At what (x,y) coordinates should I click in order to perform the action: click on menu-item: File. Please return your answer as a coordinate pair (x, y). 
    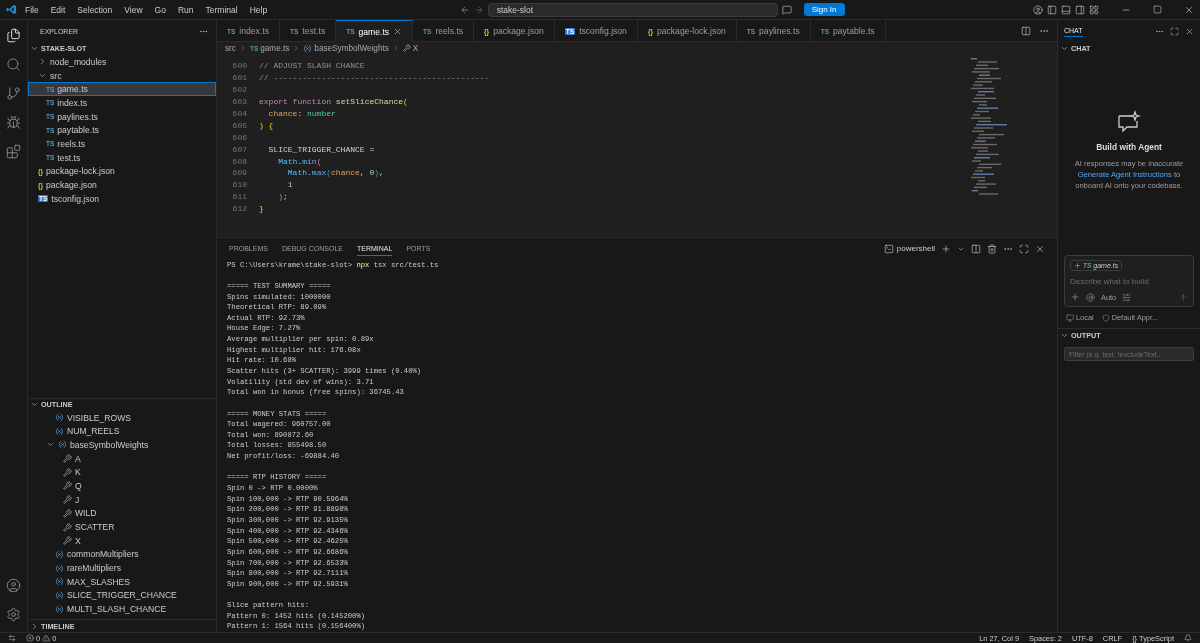
    Looking at the image, I should click on (32, 9).